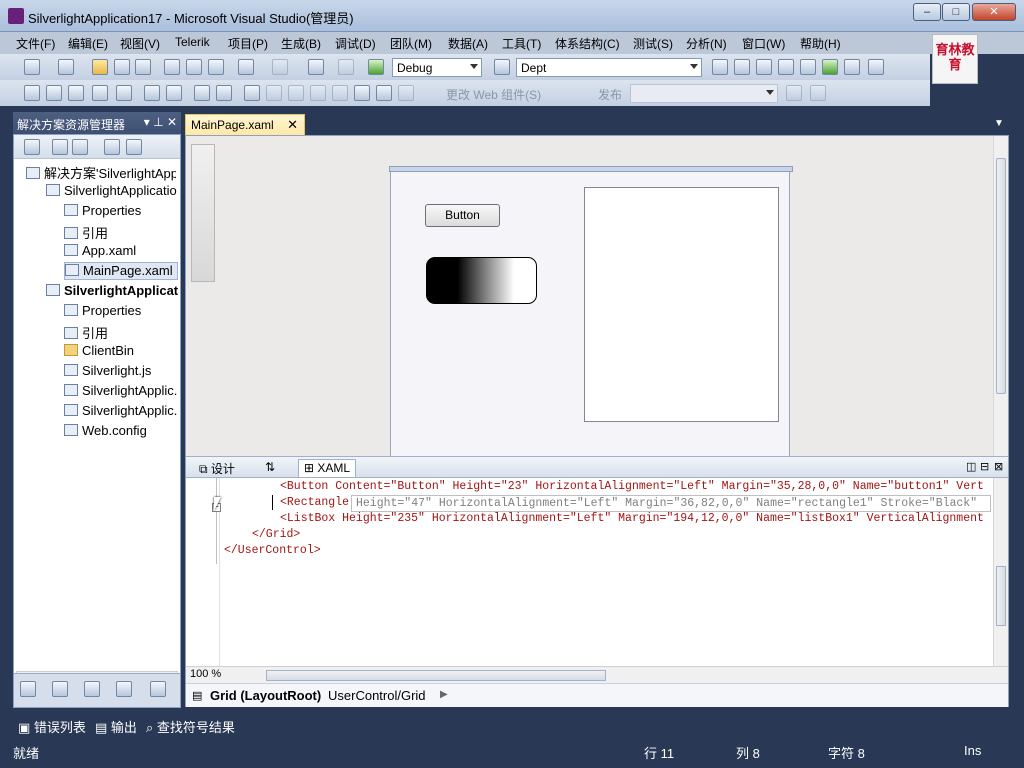  I want to click on paste-icon, so click(216, 67).